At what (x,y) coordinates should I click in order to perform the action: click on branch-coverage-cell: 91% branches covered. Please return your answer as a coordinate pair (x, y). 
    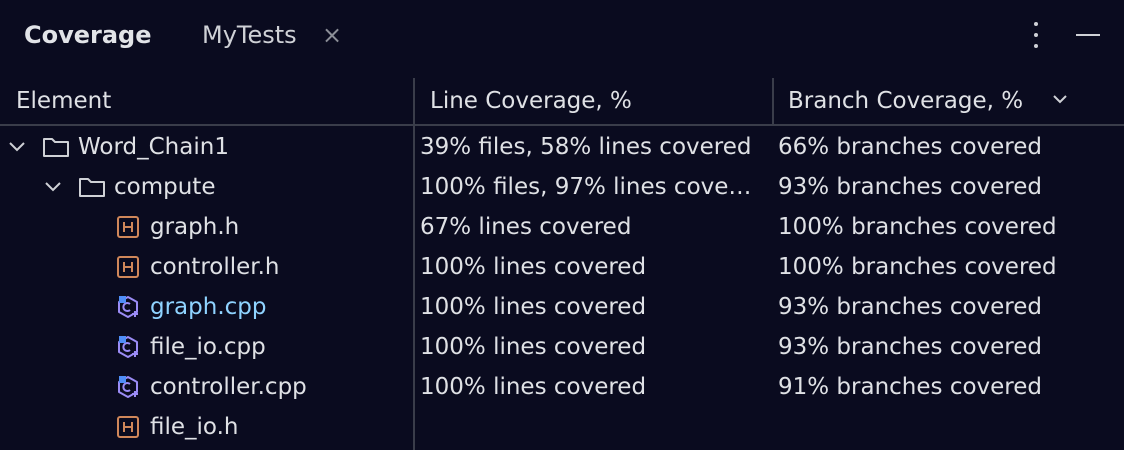
    Looking at the image, I should click on (910, 387).